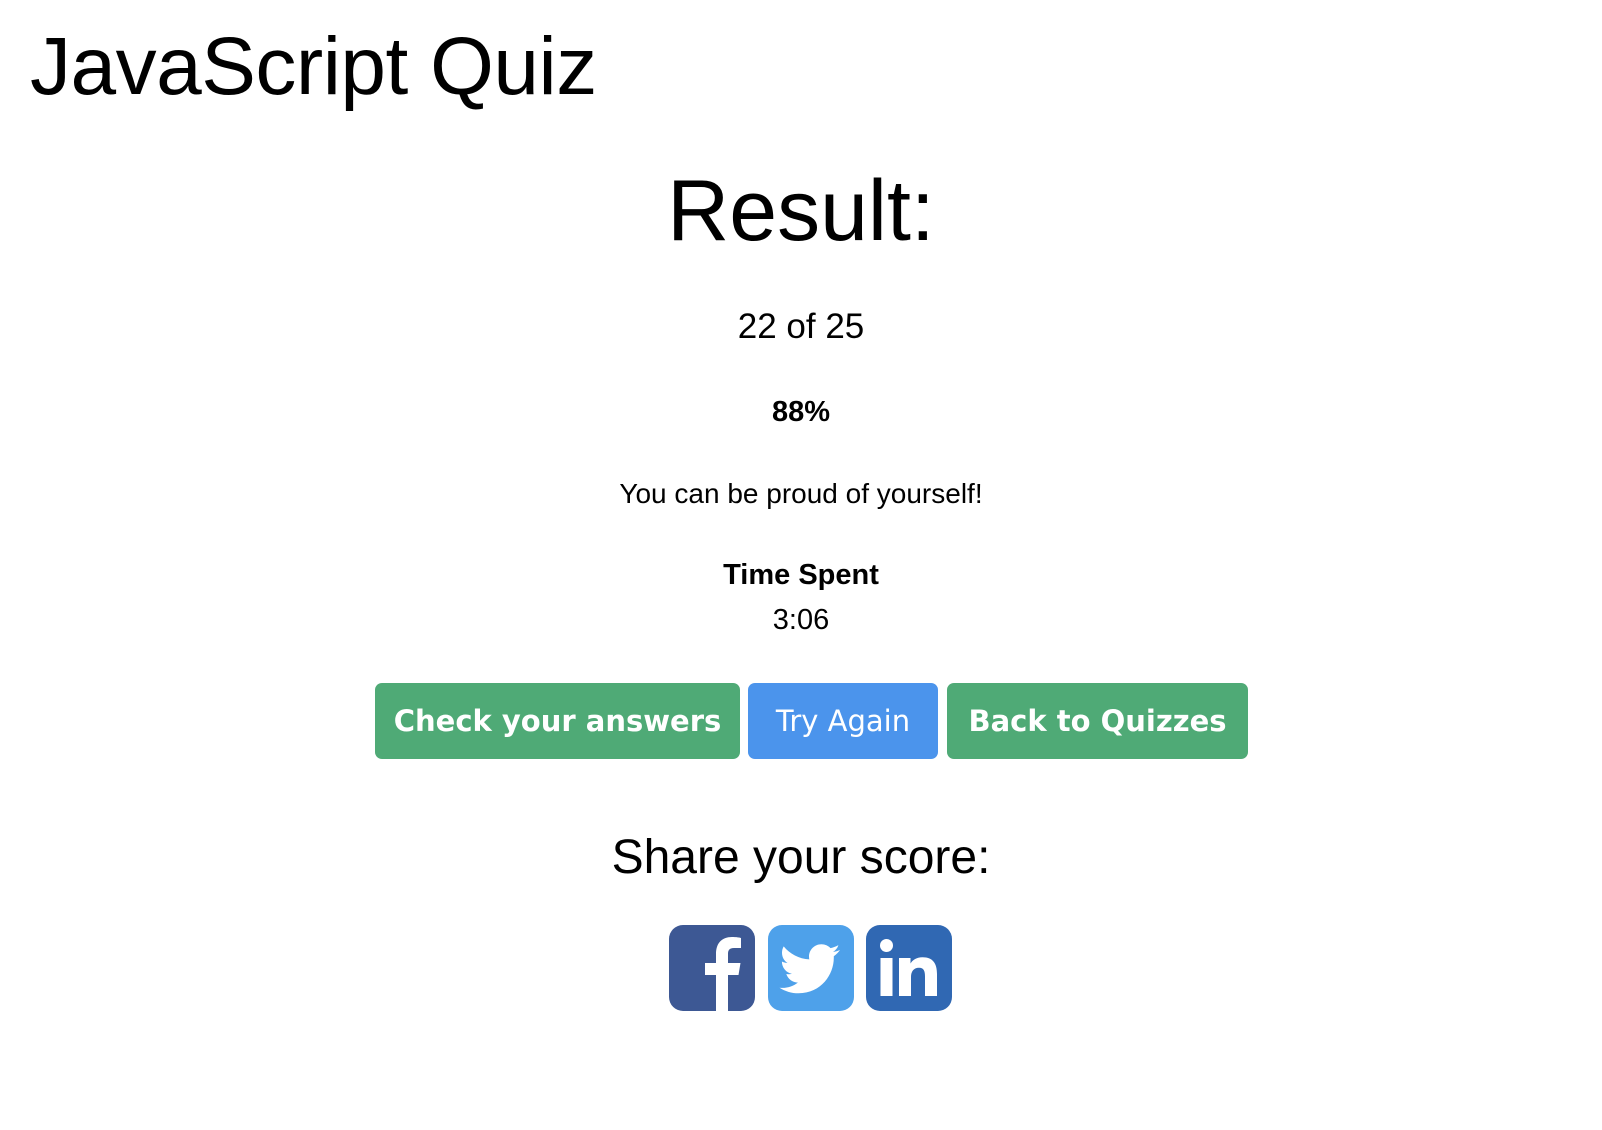 The width and height of the screenshot is (1602, 1130). Describe the element at coordinates (843, 721) in the screenshot. I see `try-again-button: Try Again` at that location.